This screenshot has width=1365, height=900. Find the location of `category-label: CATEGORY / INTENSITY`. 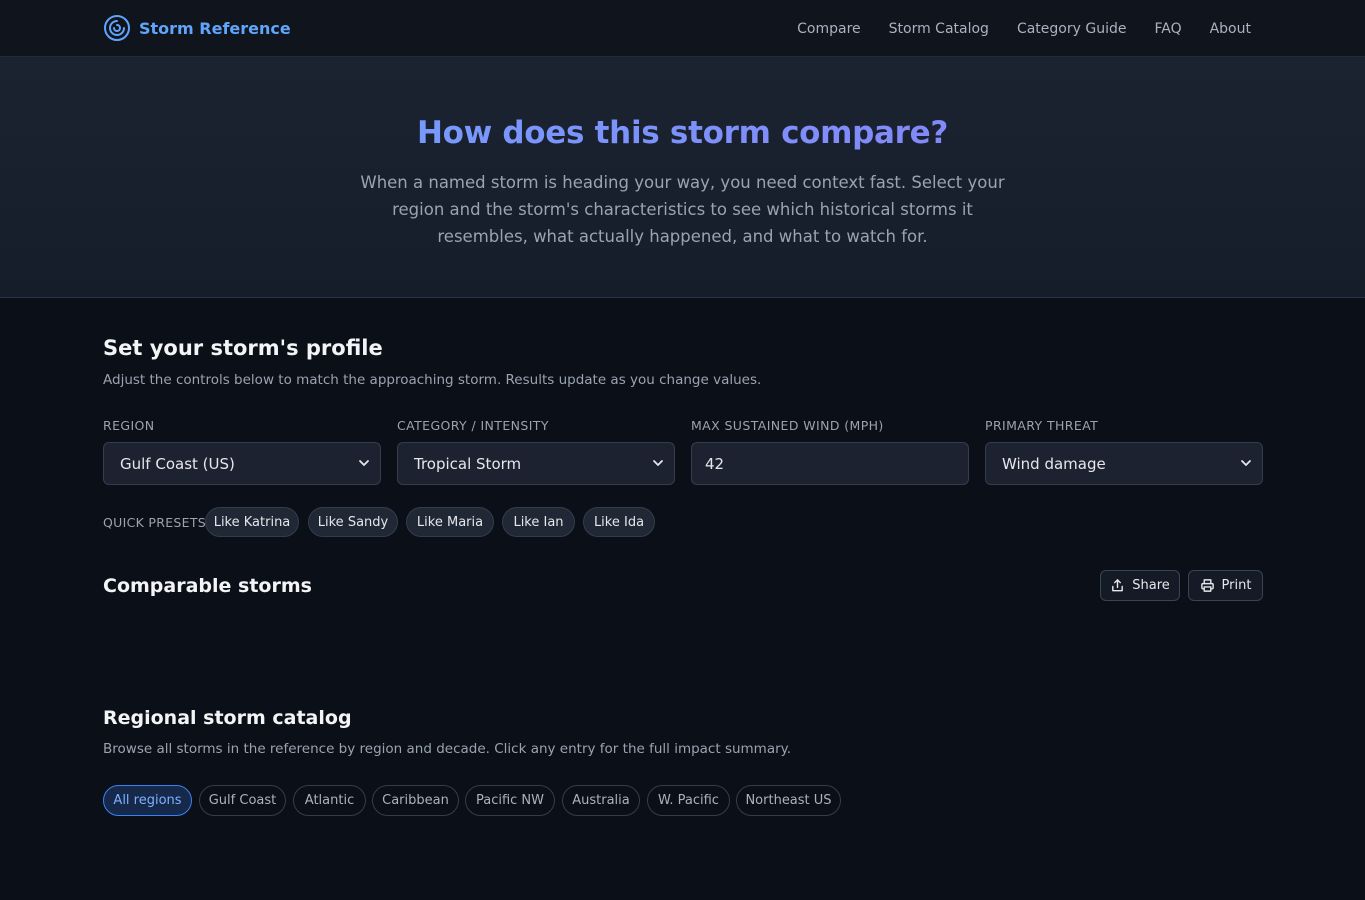

category-label: CATEGORY / INTENSITY is located at coordinates (473, 425).